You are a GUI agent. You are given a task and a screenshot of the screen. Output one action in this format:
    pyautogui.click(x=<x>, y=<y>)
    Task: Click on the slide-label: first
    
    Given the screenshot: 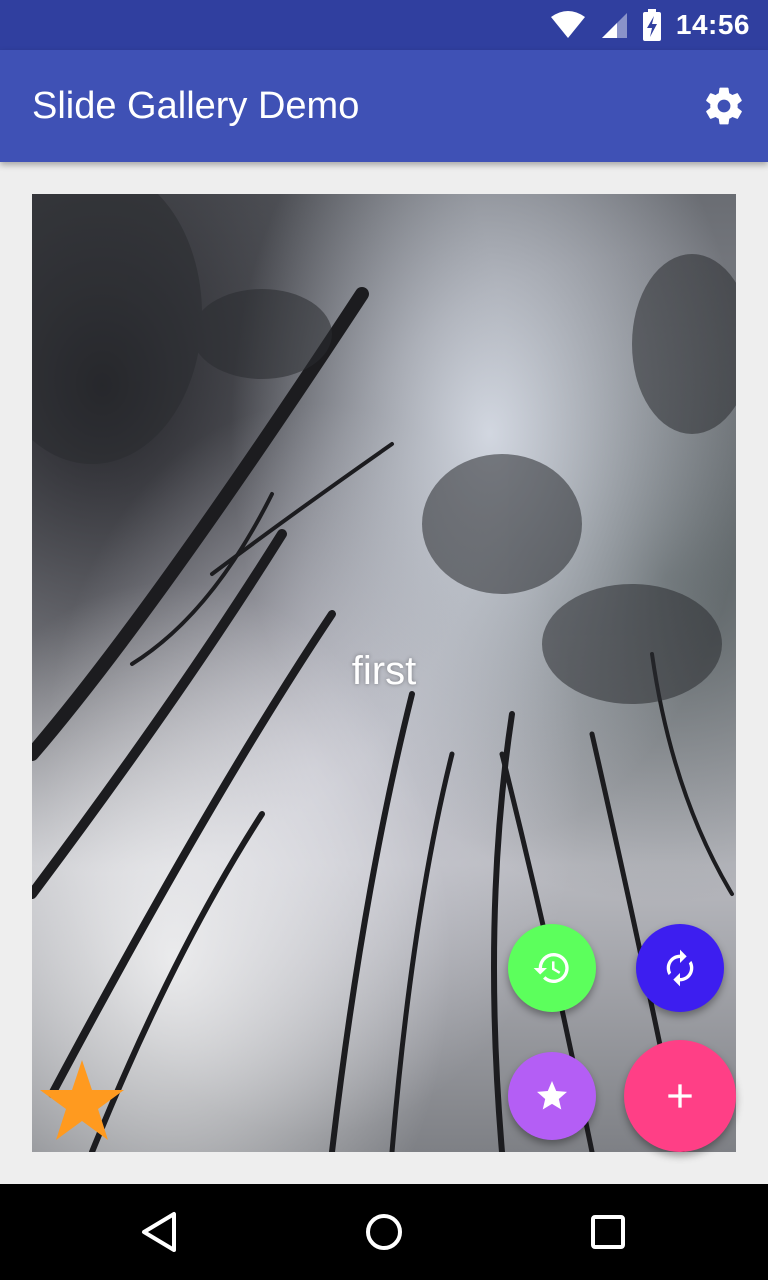 What is the action you would take?
    pyautogui.click(x=384, y=671)
    